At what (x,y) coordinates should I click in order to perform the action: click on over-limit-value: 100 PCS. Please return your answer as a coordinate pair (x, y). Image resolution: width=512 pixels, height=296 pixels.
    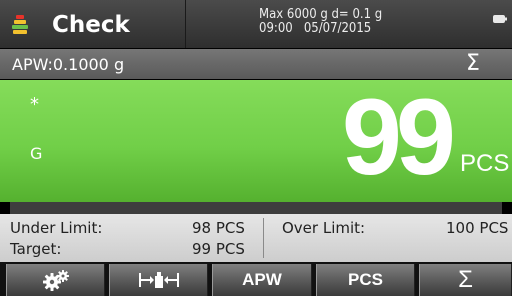
    Looking at the image, I should click on (477, 228).